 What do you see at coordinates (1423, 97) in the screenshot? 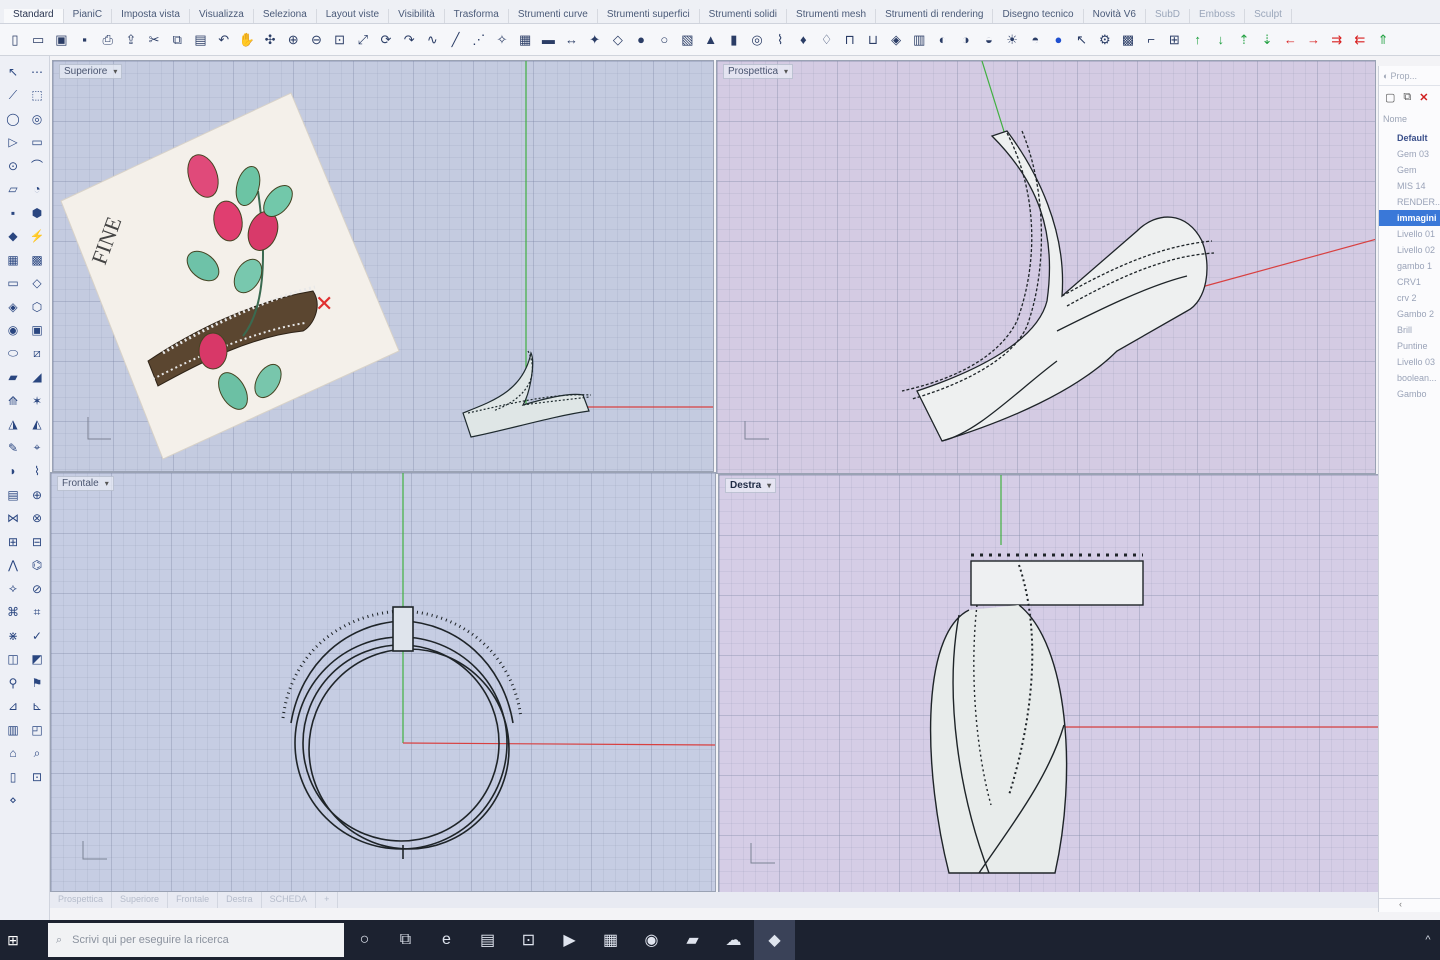
I see `delete-layer-icon: ✕` at bounding box center [1423, 97].